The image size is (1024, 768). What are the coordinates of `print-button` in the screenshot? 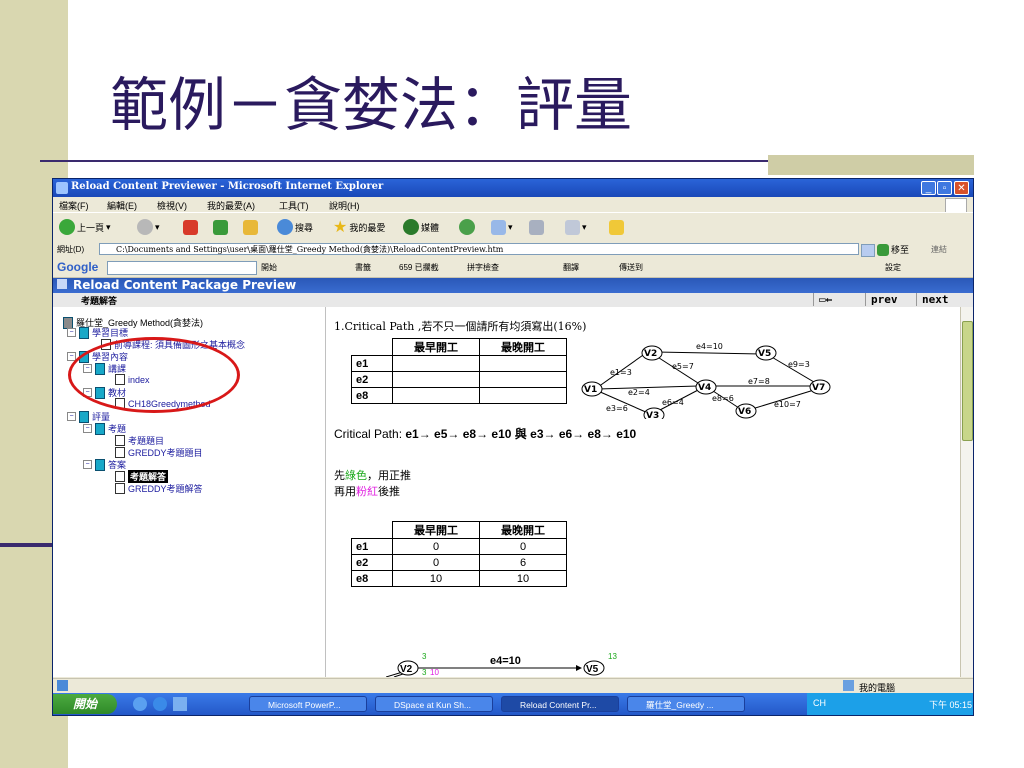 It's located at (536, 227).